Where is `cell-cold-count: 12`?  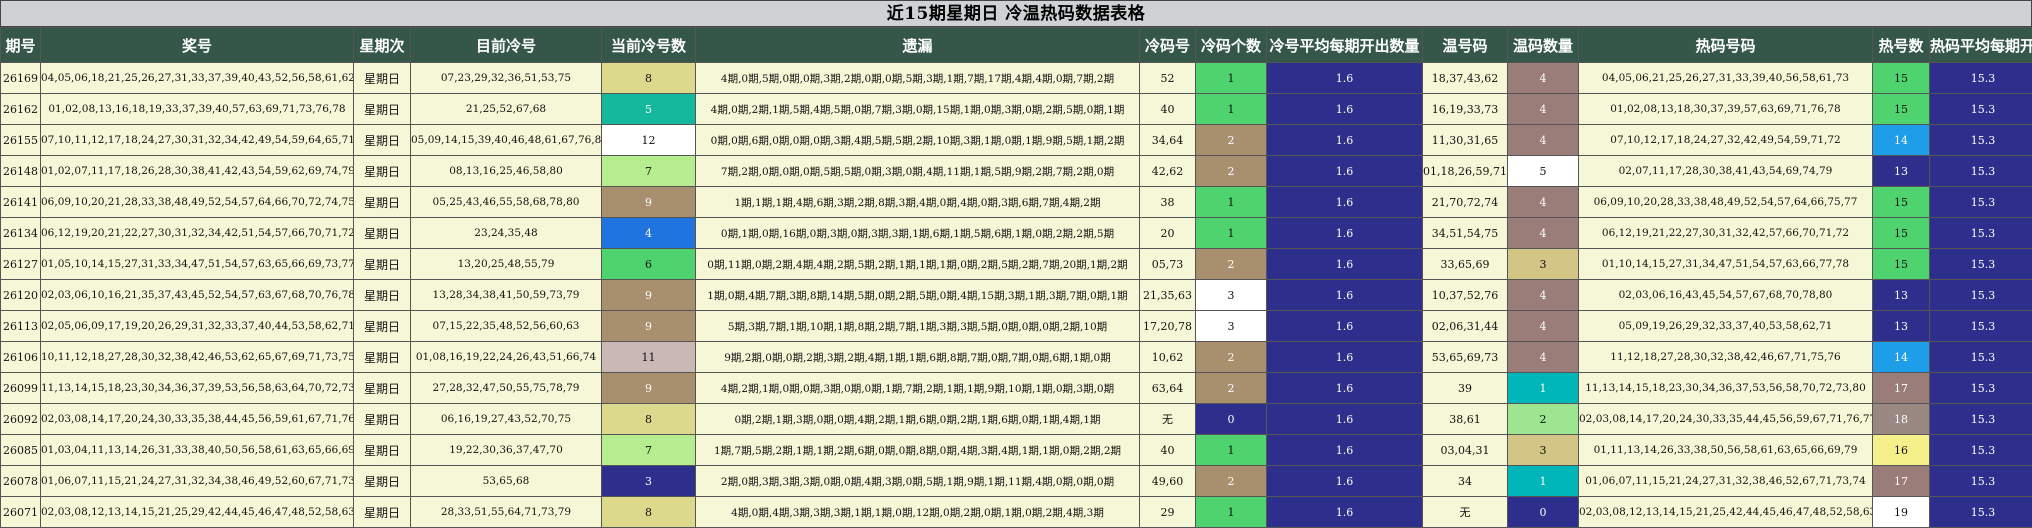
cell-cold-count: 12 is located at coordinates (649, 140).